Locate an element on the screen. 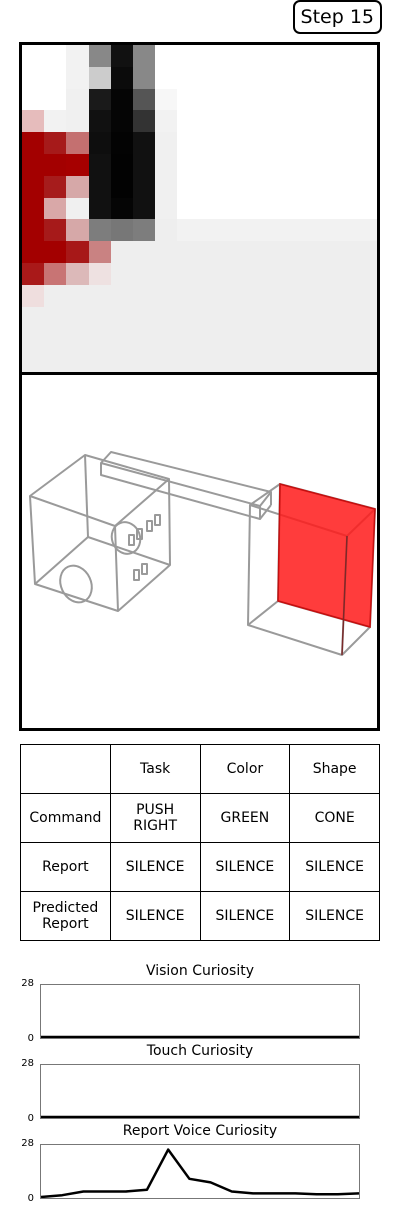 The width and height of the screenshot is (400, 1205). chart-title: Vision Curiosity is located at coordinates (200, 971).